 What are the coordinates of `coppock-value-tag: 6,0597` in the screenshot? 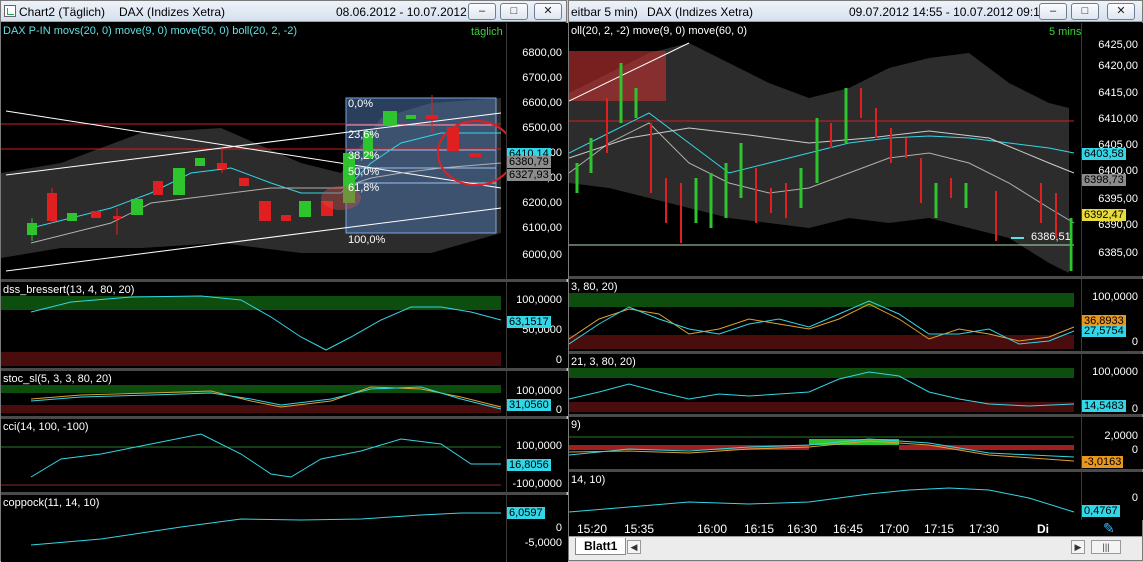 It's located at (526, 513).